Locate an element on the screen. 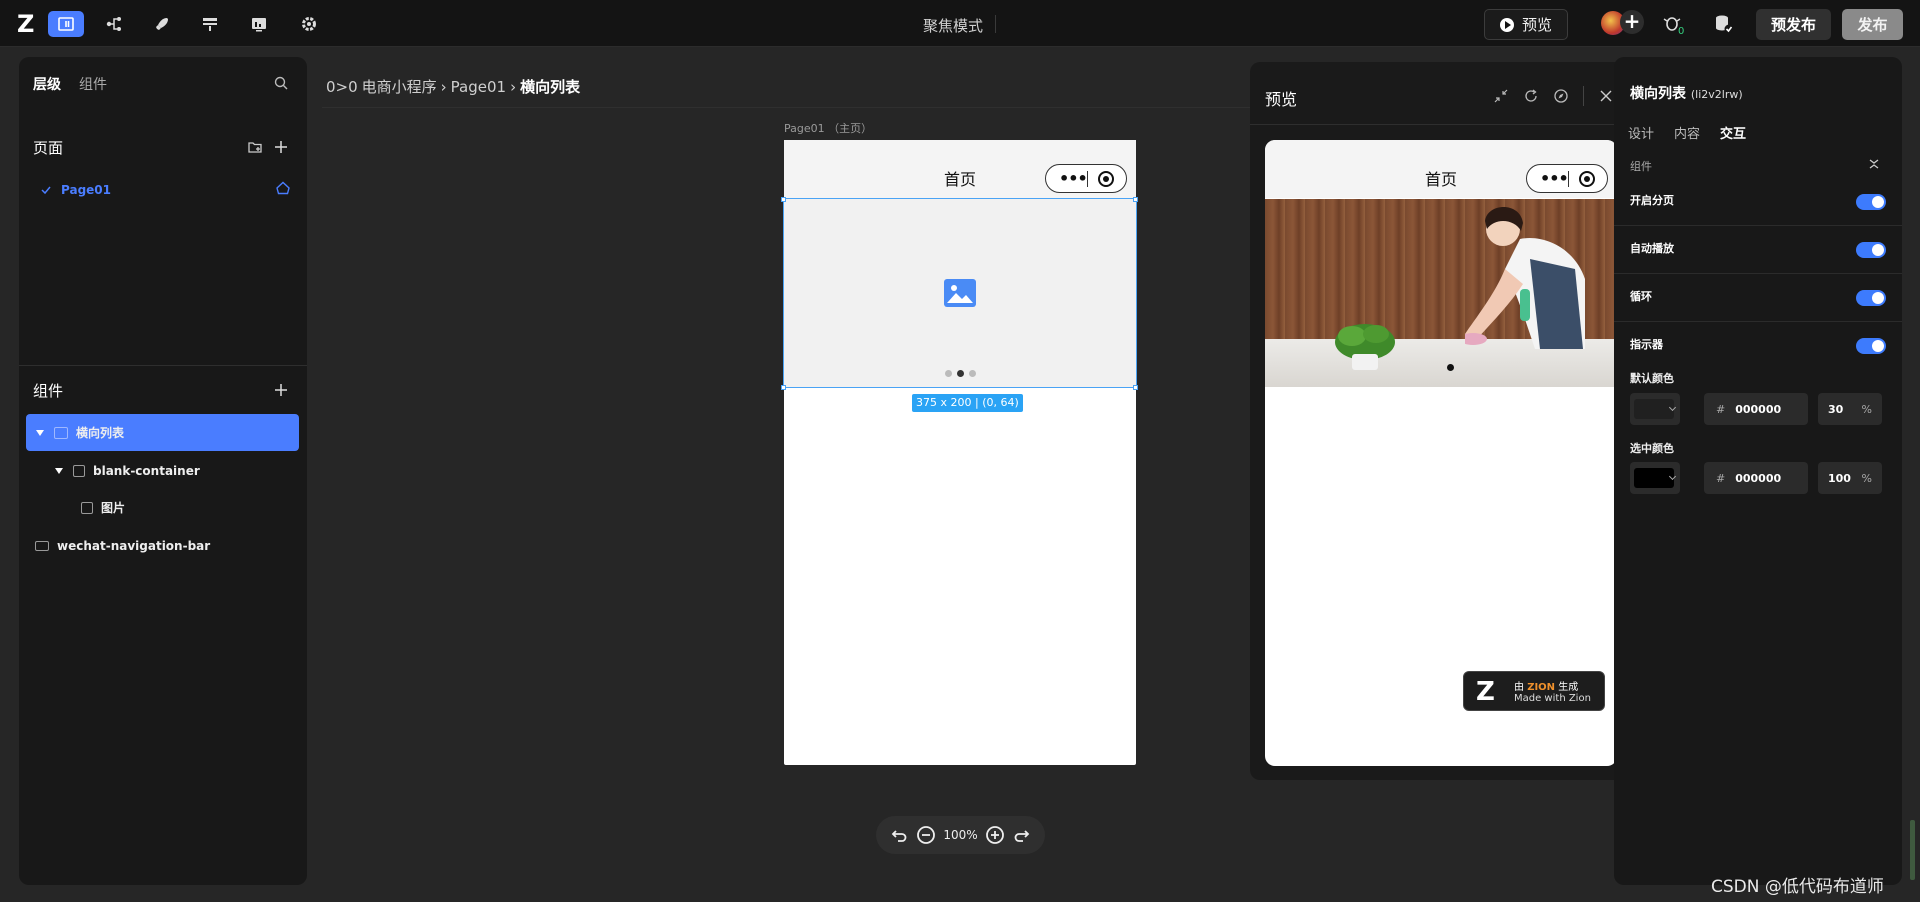  percent-symbol: % is located at coordinates (1866, 478).